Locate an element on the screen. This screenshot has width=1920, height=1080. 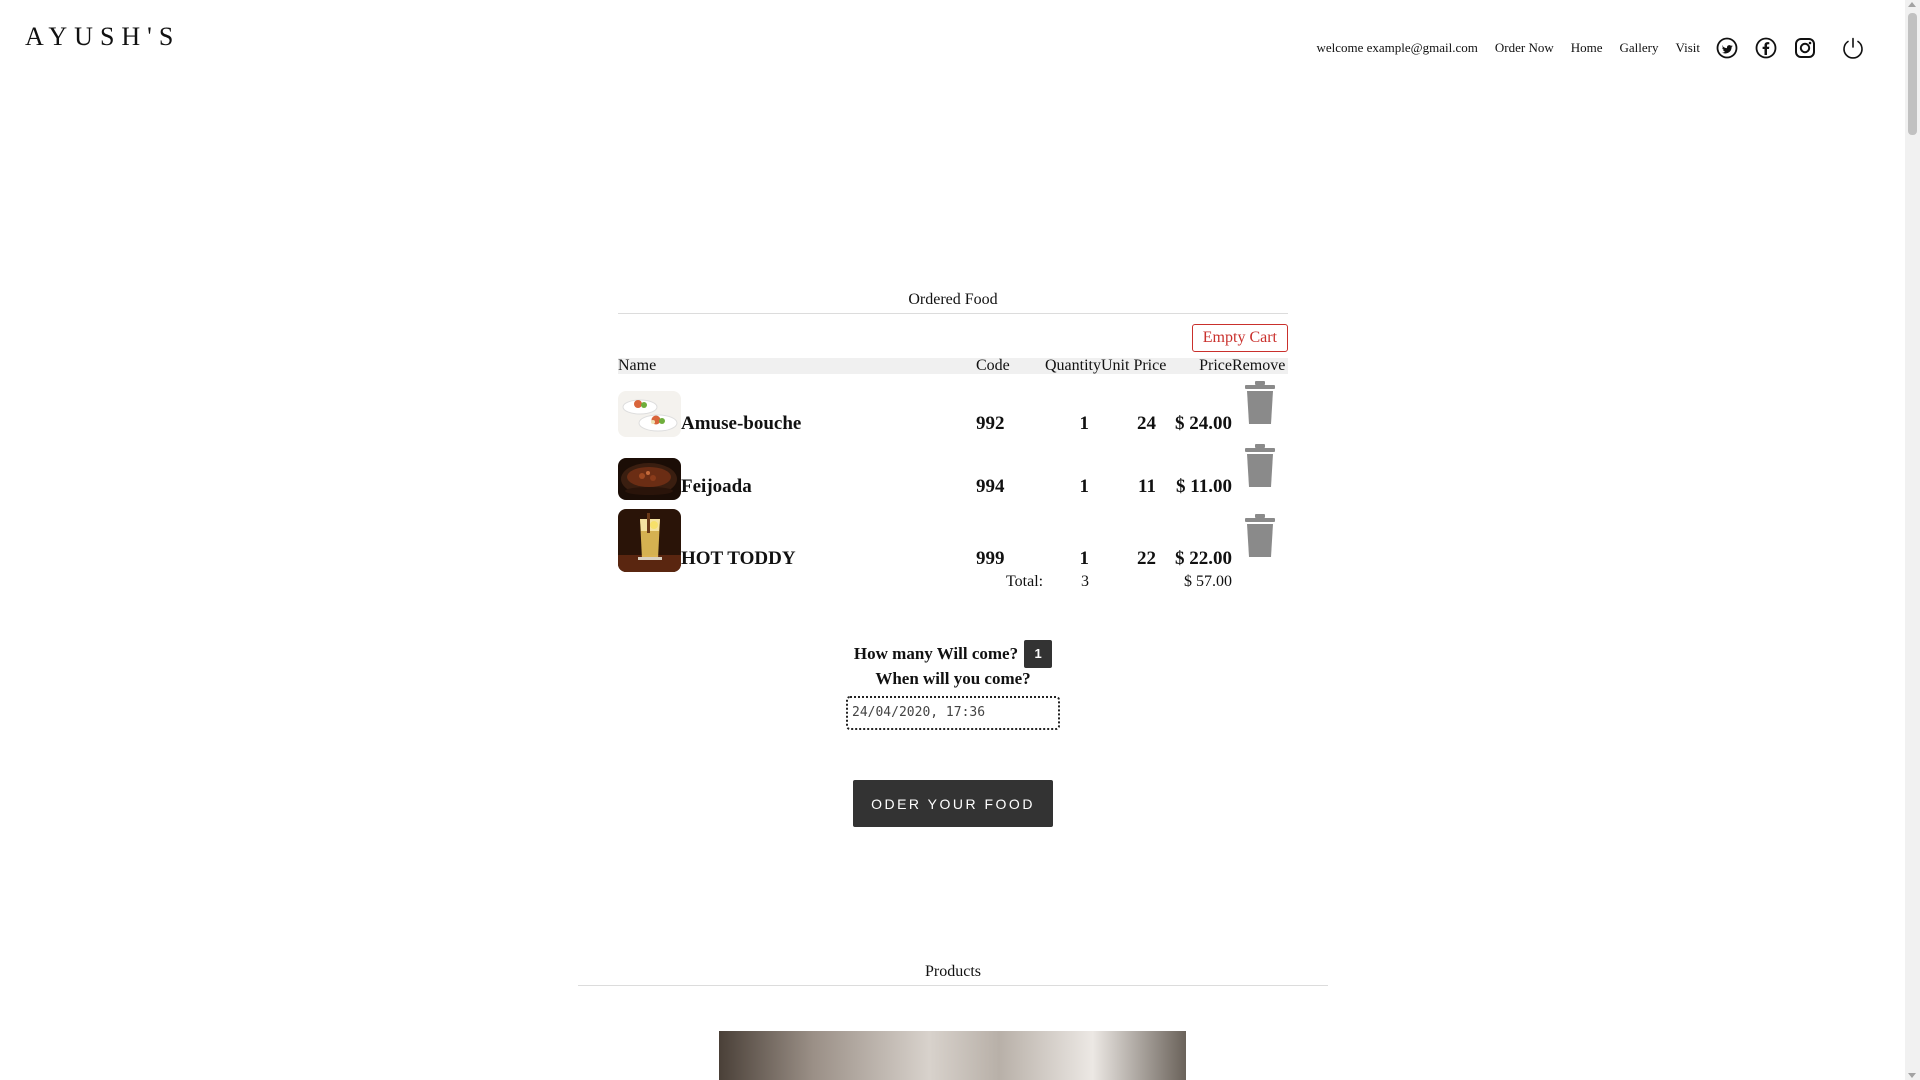
item-code: 999 is located at coordinates (990, 558).